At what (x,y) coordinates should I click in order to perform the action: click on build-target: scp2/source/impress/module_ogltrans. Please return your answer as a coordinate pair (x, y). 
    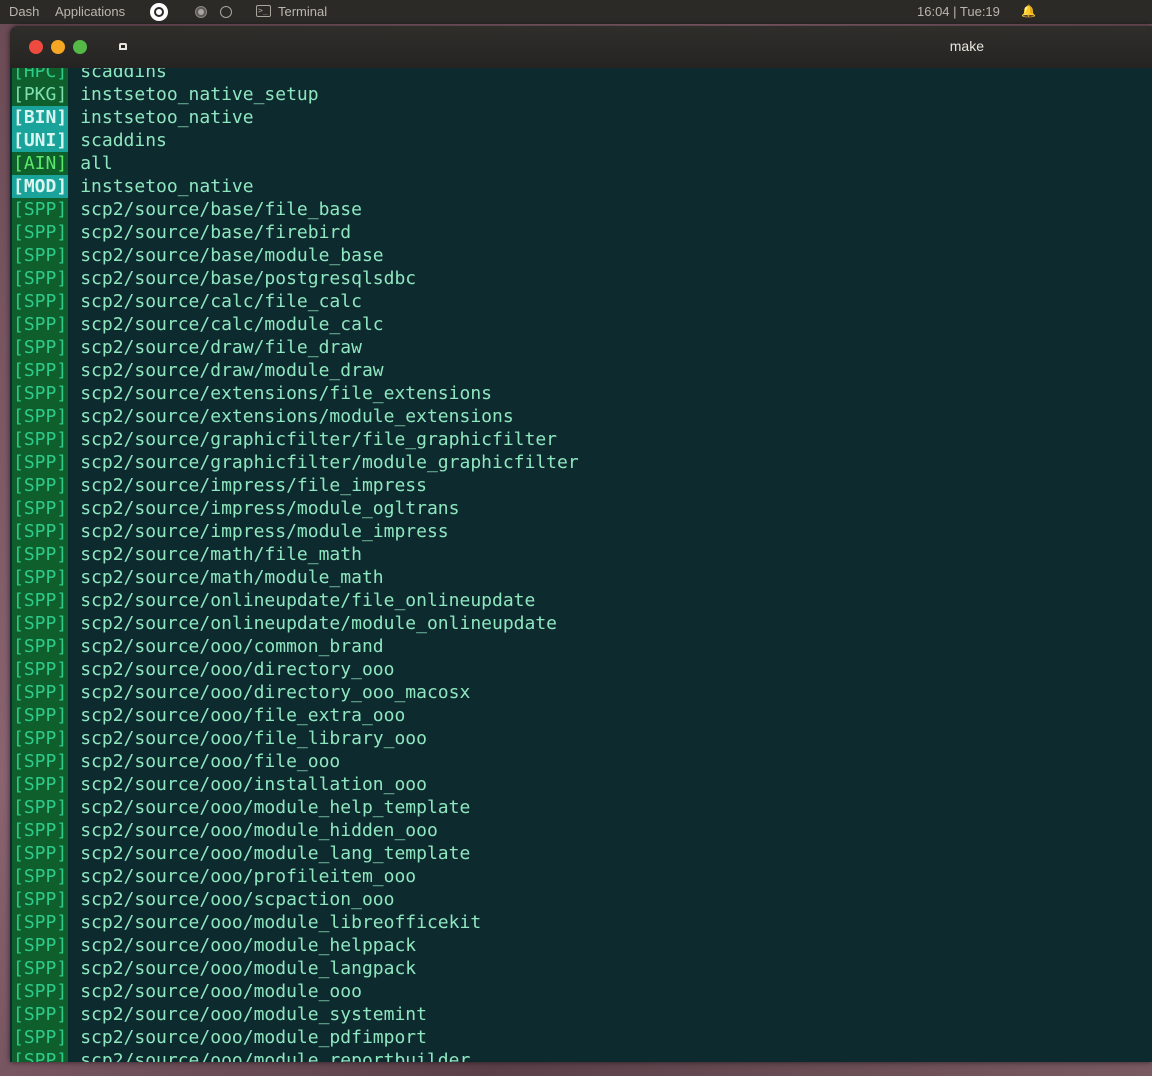
    Looking at the image, I should click on (270, 508).